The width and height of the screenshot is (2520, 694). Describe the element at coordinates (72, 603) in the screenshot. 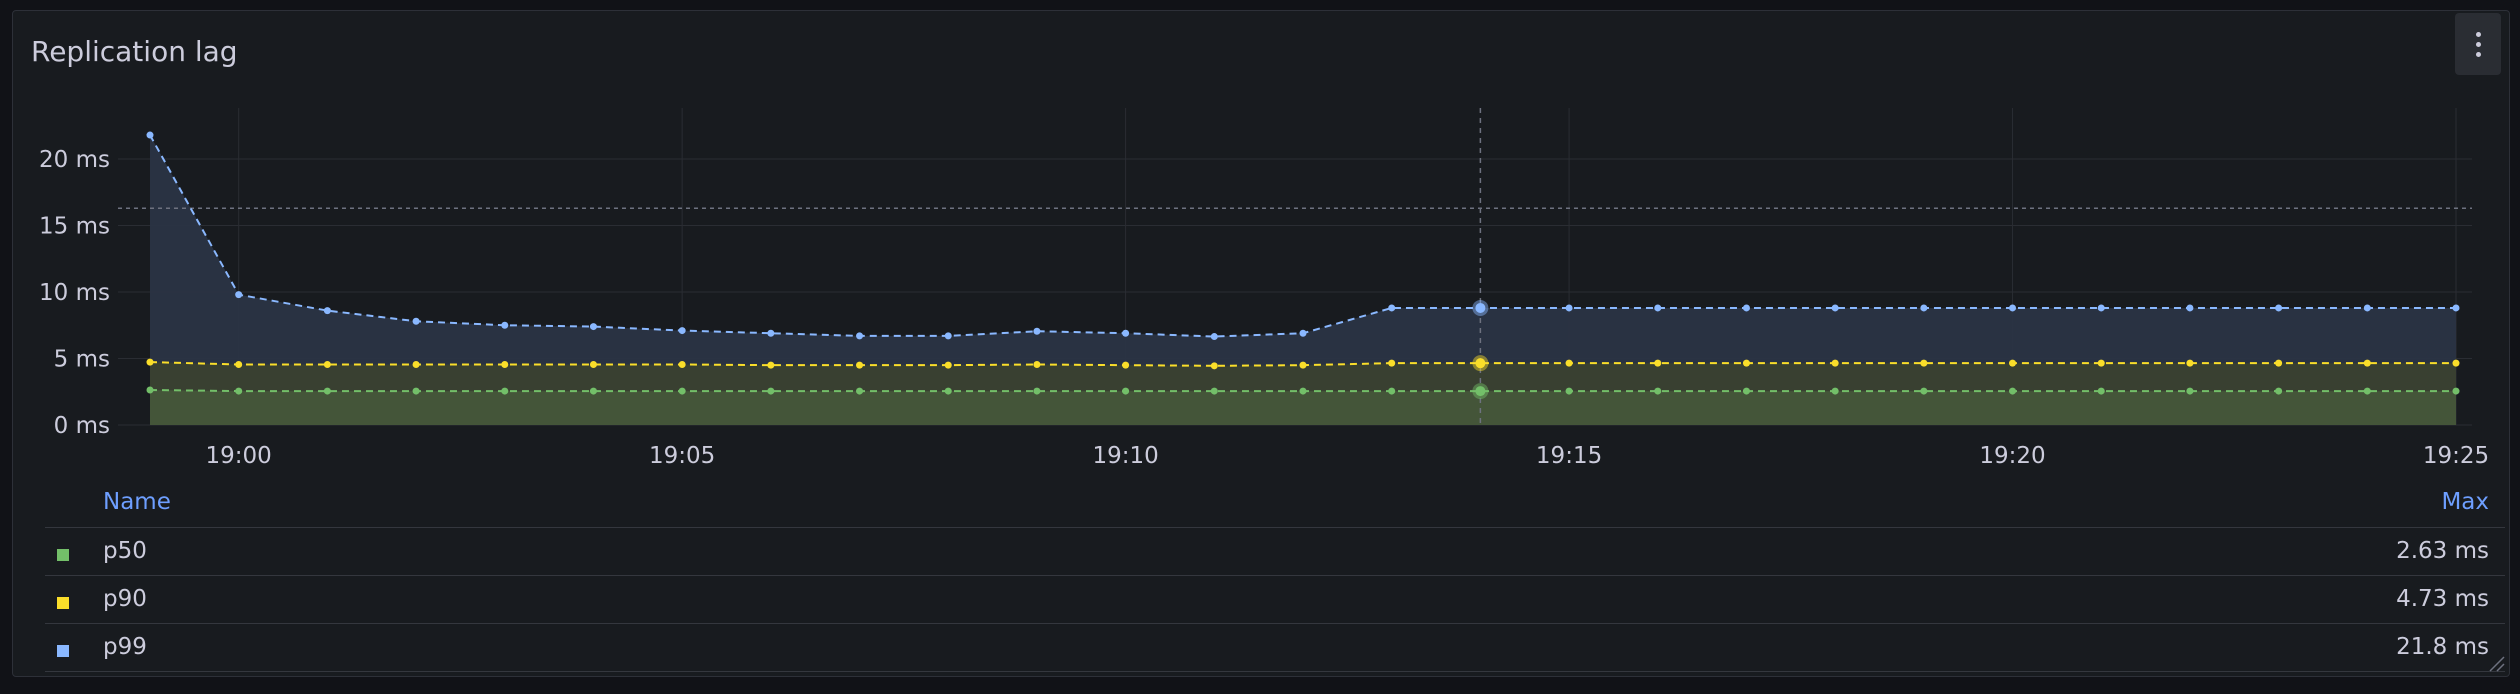

I see `legend-swatch-p90` at that location.